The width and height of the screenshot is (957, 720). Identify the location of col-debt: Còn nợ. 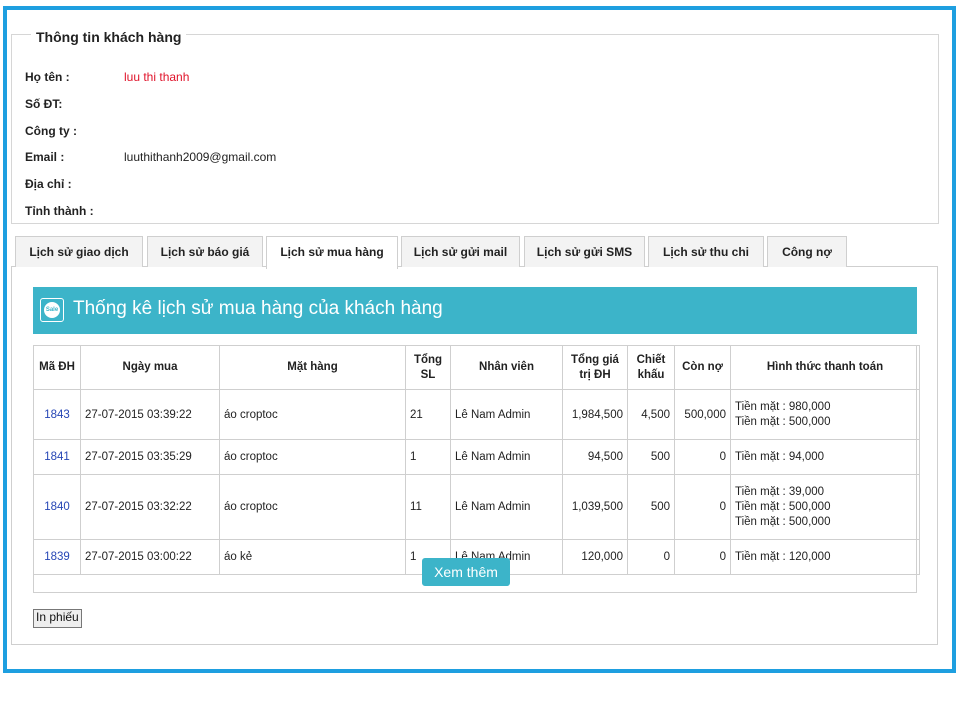
(702, 367).